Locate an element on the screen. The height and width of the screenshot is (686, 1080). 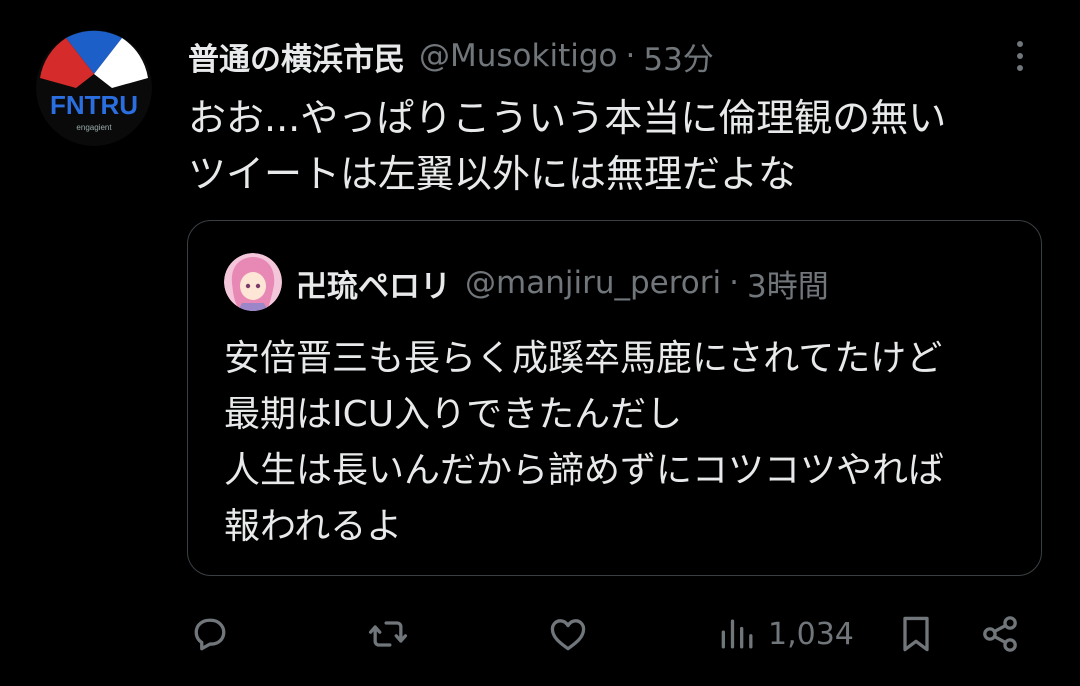
author-avatar: FNTRU engagient is located at coordinates (94, 88).